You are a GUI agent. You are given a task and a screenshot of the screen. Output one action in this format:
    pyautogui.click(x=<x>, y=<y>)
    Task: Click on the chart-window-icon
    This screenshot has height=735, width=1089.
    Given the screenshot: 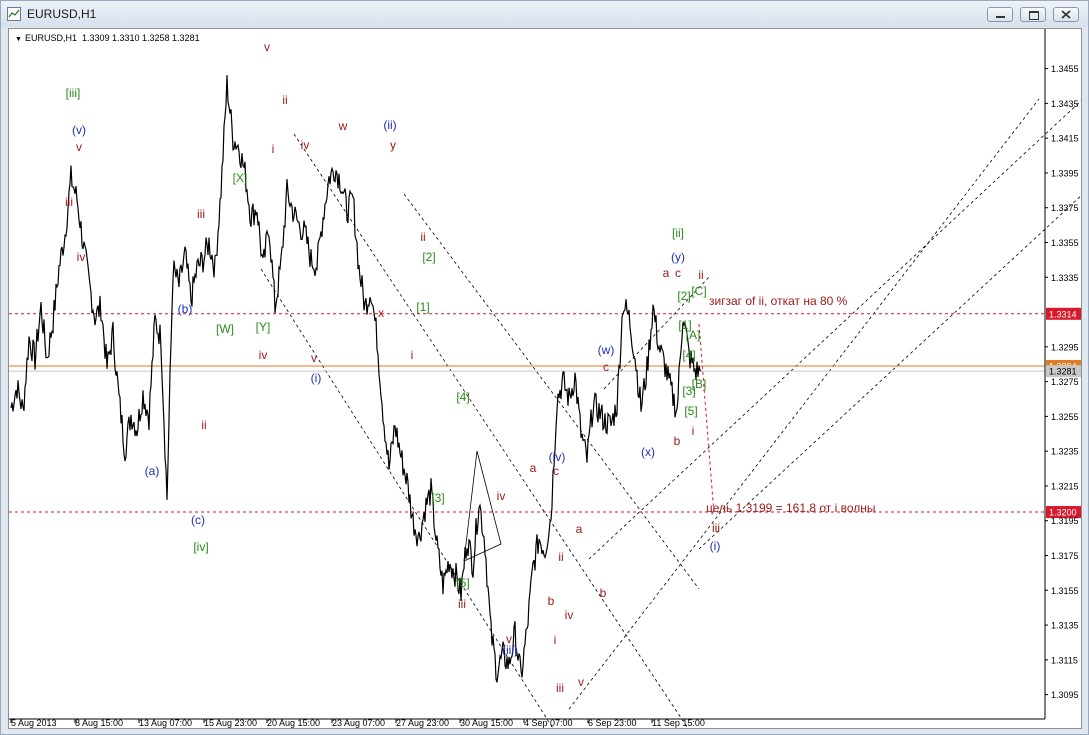 What is the action you would take?
    pyautogui.click(x=14, y=14)
    